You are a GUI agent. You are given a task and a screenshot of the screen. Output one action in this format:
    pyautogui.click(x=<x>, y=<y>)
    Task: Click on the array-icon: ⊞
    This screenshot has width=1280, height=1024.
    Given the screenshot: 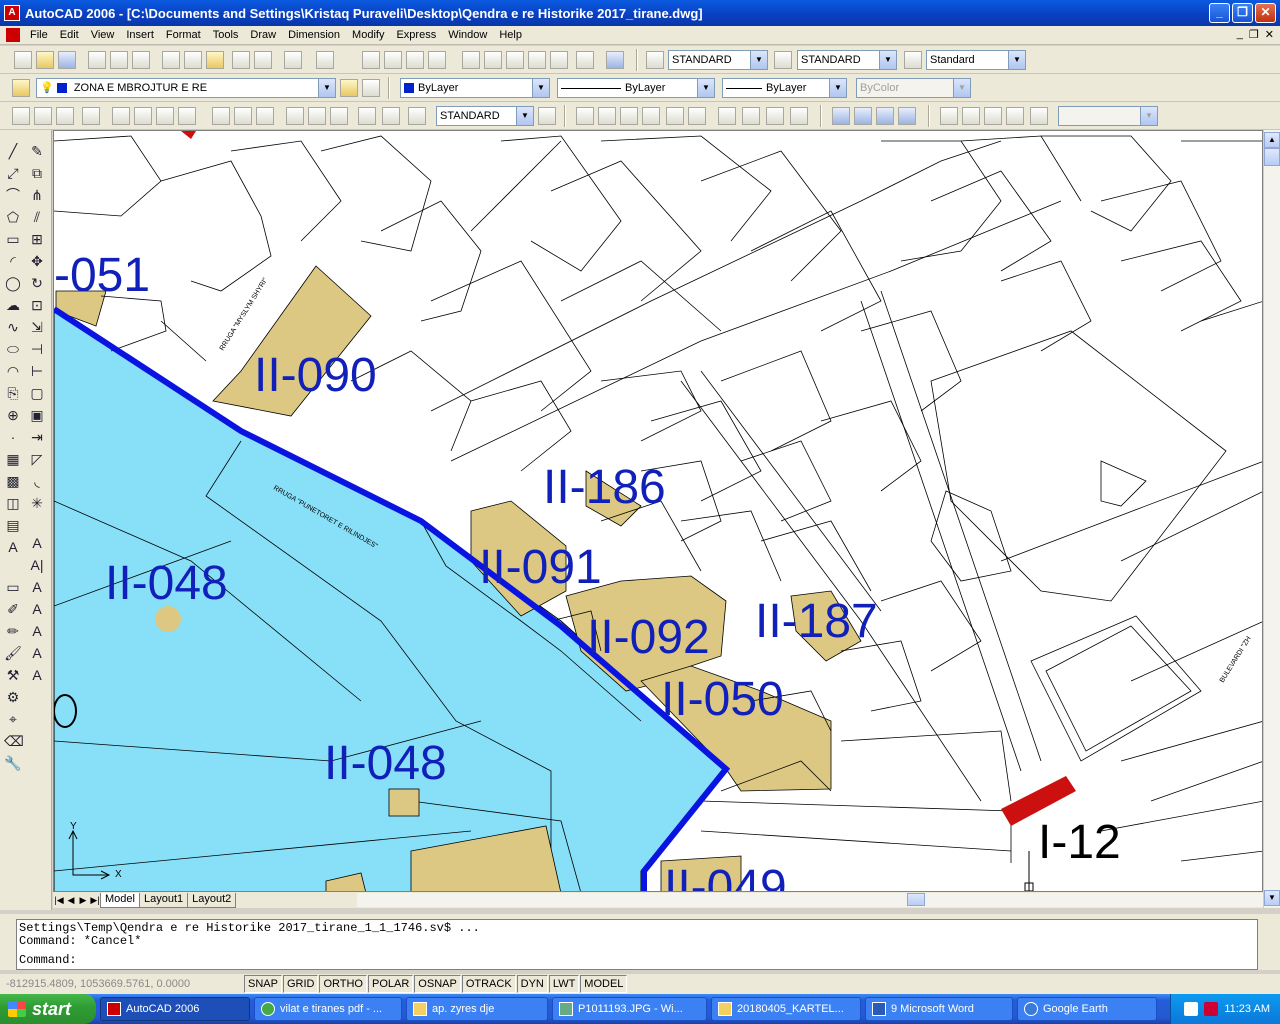 What is the action you would take?
    pyautogui.click(x=37, y=239)
    